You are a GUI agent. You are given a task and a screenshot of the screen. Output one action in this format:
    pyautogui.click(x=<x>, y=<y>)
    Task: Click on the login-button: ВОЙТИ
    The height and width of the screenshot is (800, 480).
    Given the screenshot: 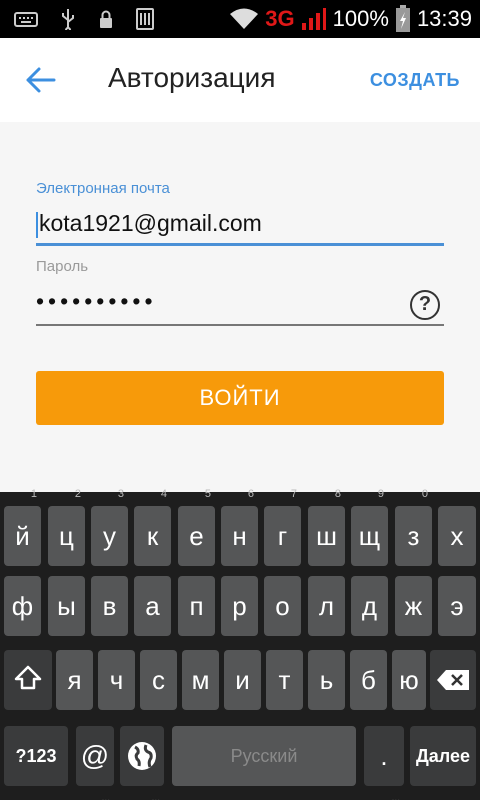 What is the action you would take?
    pyautogui.click(x=240, y=398)
    